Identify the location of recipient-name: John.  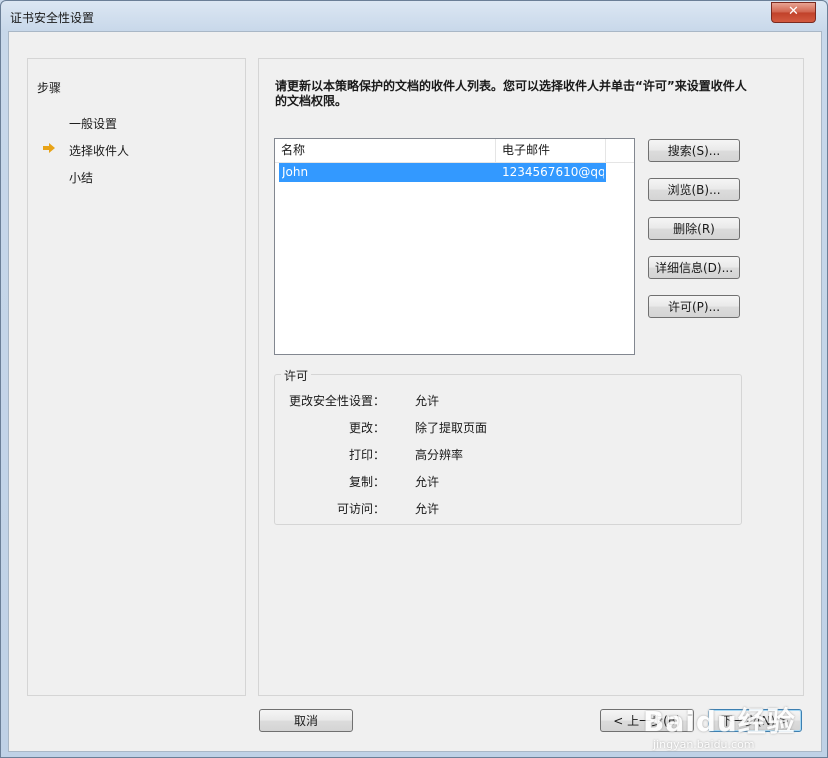
(295, 172).